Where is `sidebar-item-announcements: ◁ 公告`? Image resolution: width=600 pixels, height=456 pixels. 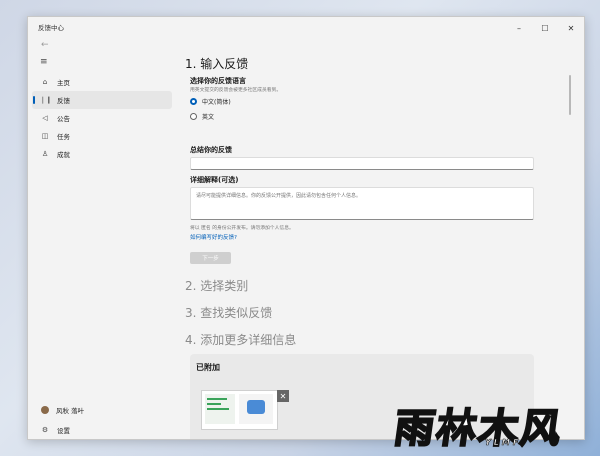
sidebar-item-announcements: ◁ 公告 is located at coordinates (102, 118).